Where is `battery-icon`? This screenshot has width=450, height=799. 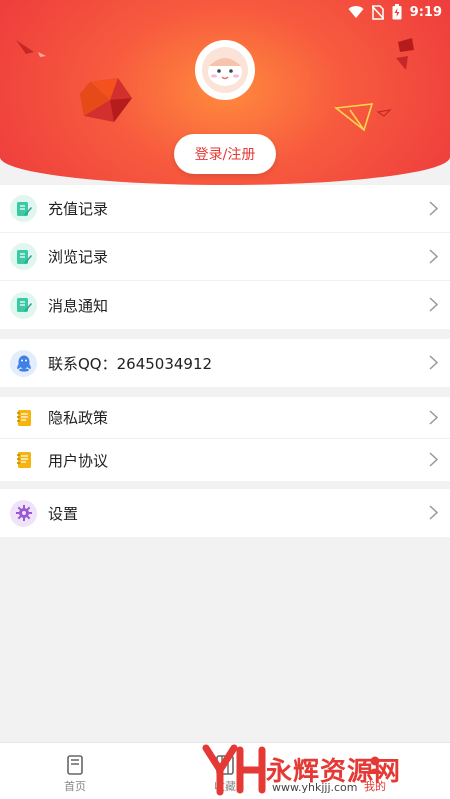 battery-icon is located at coordinates (397, 12).